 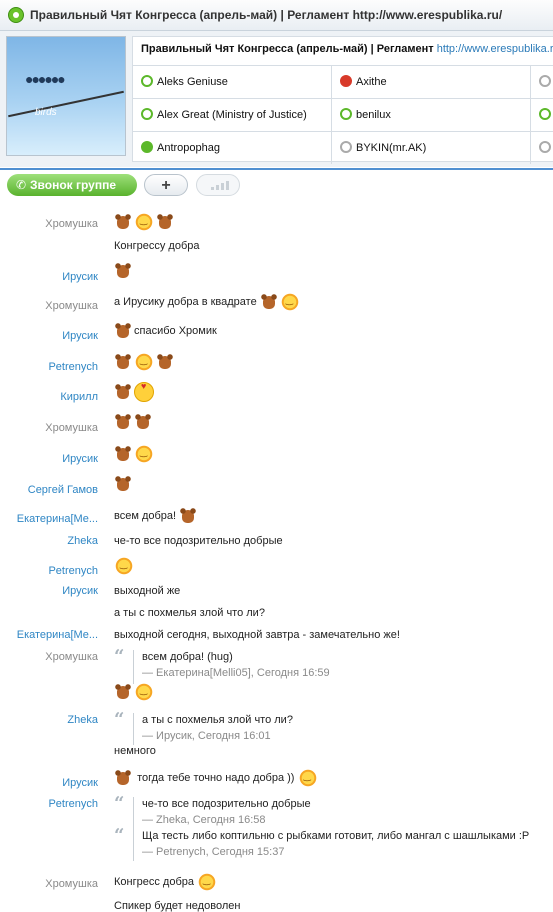 What do you see at coordinates (431, 148) in the screenshot?
I see `member-item: BYKIN(mr.AK)` at bounding box center [431, 148].